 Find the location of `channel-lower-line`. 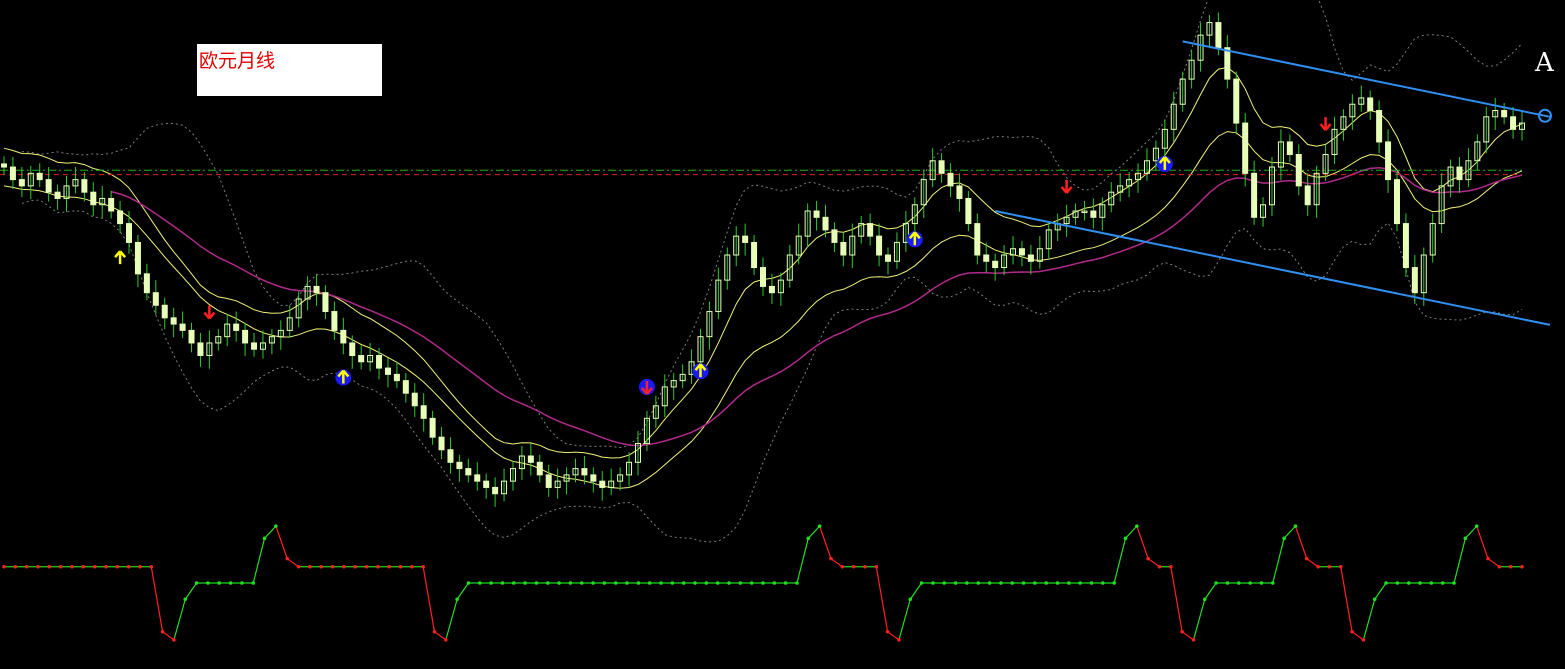

channel-lower-line is located at coordinates (1272, 268).